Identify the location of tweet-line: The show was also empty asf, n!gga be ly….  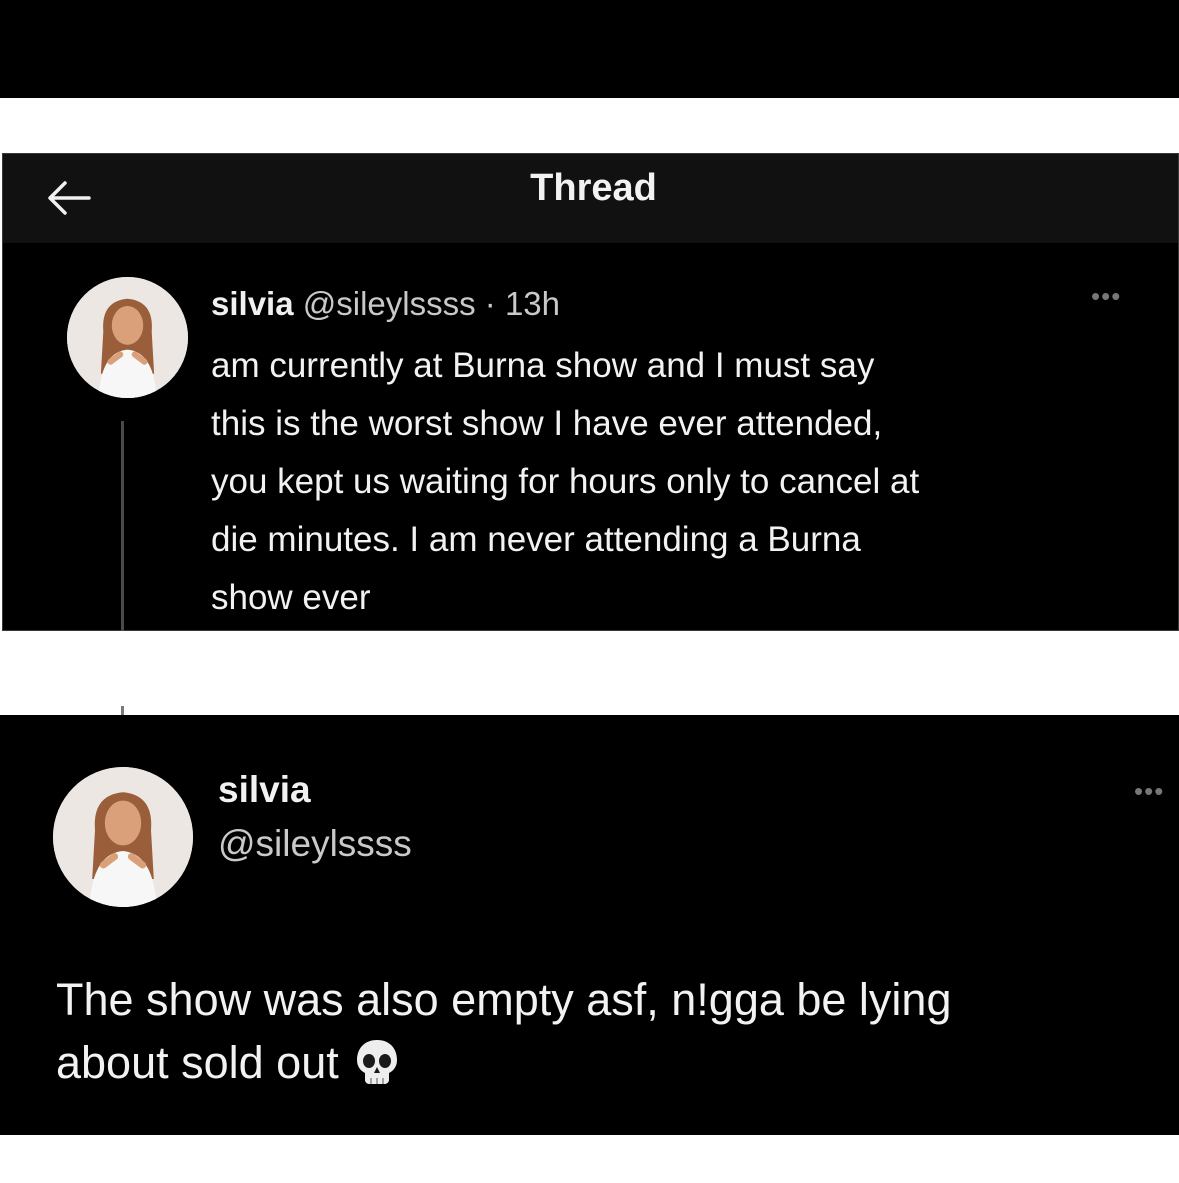
(504, 999).